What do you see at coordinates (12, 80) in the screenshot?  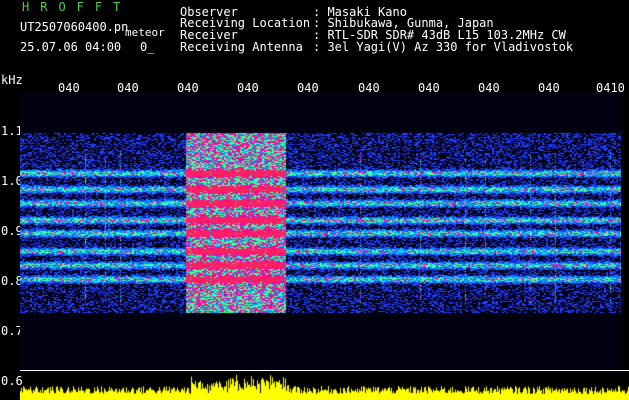 I see `y-axis-unit: kHz` at bounding box center [12, 80].